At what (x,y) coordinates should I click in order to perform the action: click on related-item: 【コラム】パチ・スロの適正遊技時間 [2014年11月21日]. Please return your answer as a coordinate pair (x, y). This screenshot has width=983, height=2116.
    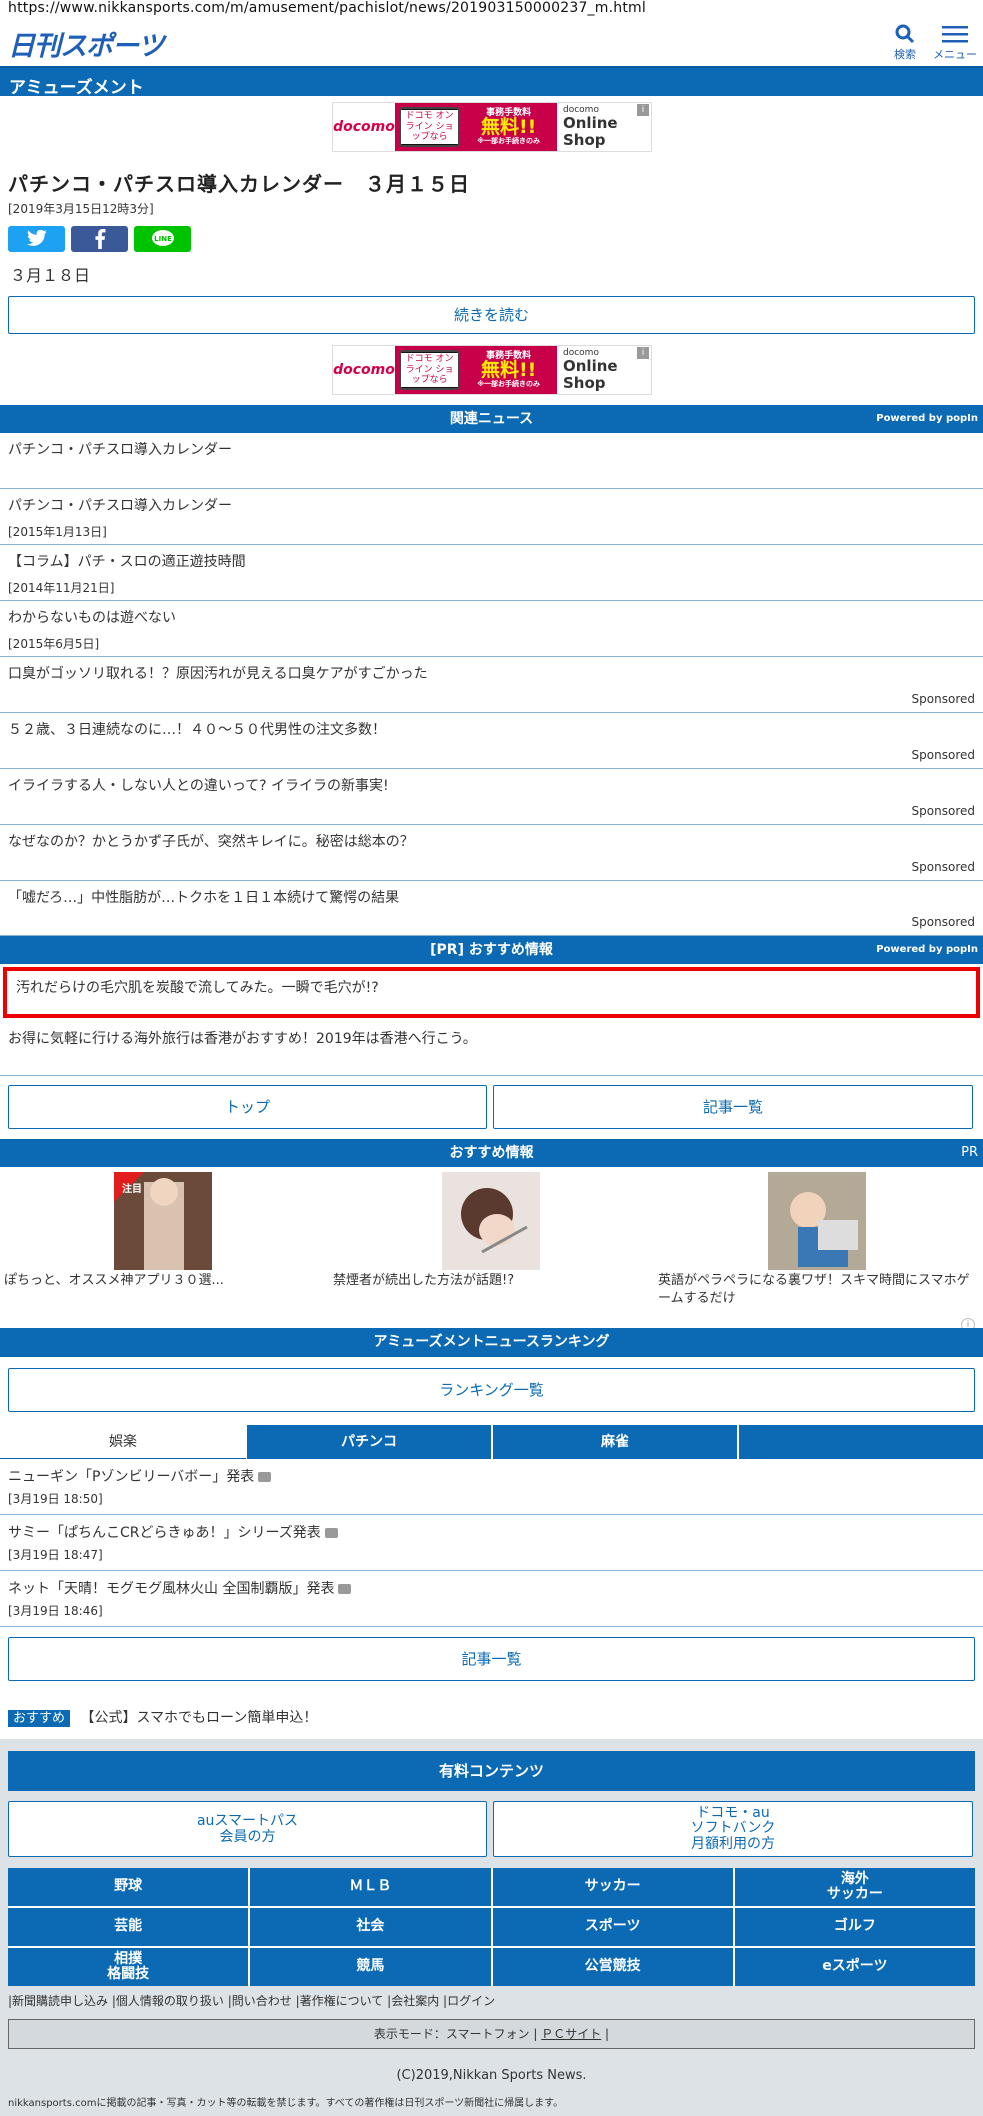
    Looking at the image, I should click on (491, 573).